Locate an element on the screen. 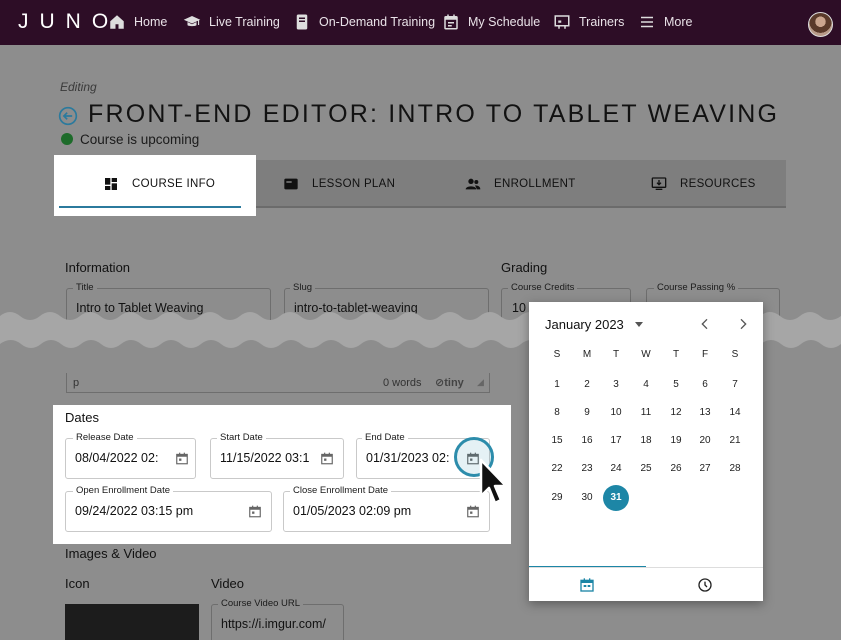 The width and height of the screenshot is (841, 640). start-date-value: 11/15/2022 03:1 is located at coordinates (265, 458).